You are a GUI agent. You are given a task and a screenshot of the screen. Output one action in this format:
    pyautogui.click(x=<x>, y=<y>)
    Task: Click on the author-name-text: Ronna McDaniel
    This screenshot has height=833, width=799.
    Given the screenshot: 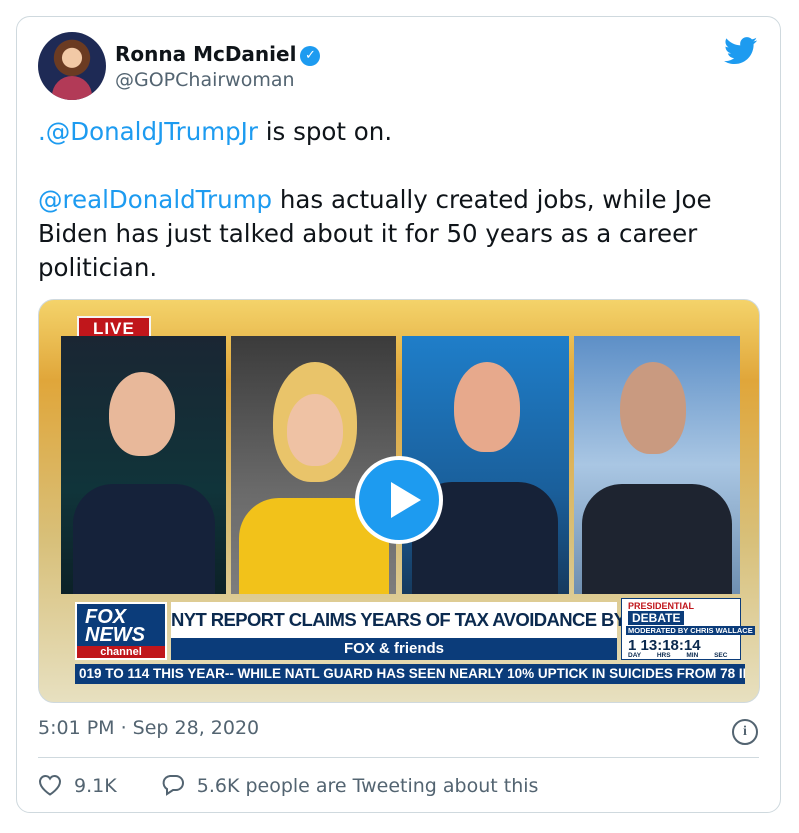 What is the action you would take?
    pyautogui.click(x=205, y=54)
    